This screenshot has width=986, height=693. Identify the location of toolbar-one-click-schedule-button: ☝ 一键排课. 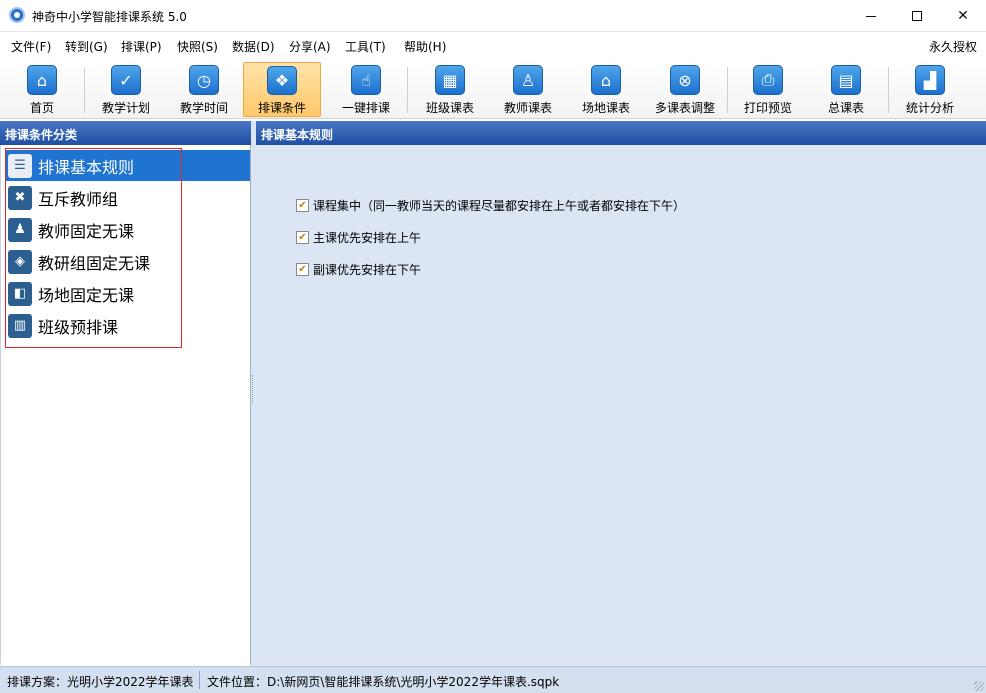
(366, 89).